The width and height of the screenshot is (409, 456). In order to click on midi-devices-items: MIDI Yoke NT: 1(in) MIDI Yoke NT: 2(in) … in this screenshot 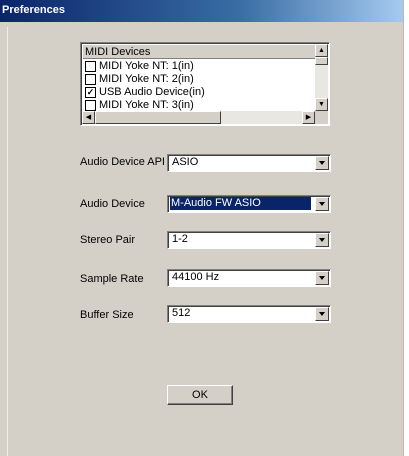, I will do `click(199, 85)`.